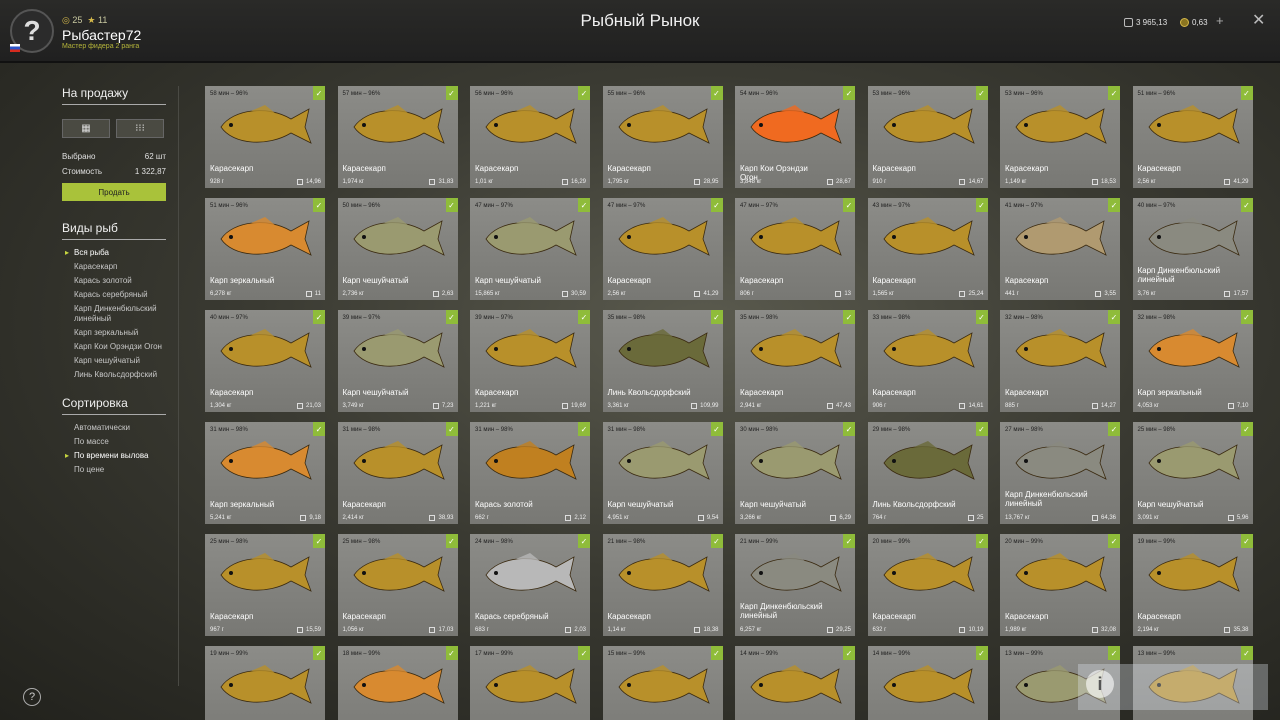 This screenshot has width=1280, height=720. Describe the element at coordinates (397, 361) in the screenshot. I see `fish-card: 39 мин – 97% ✓ Карп чешуйчатый 3,749 кг 7,23` at that location.